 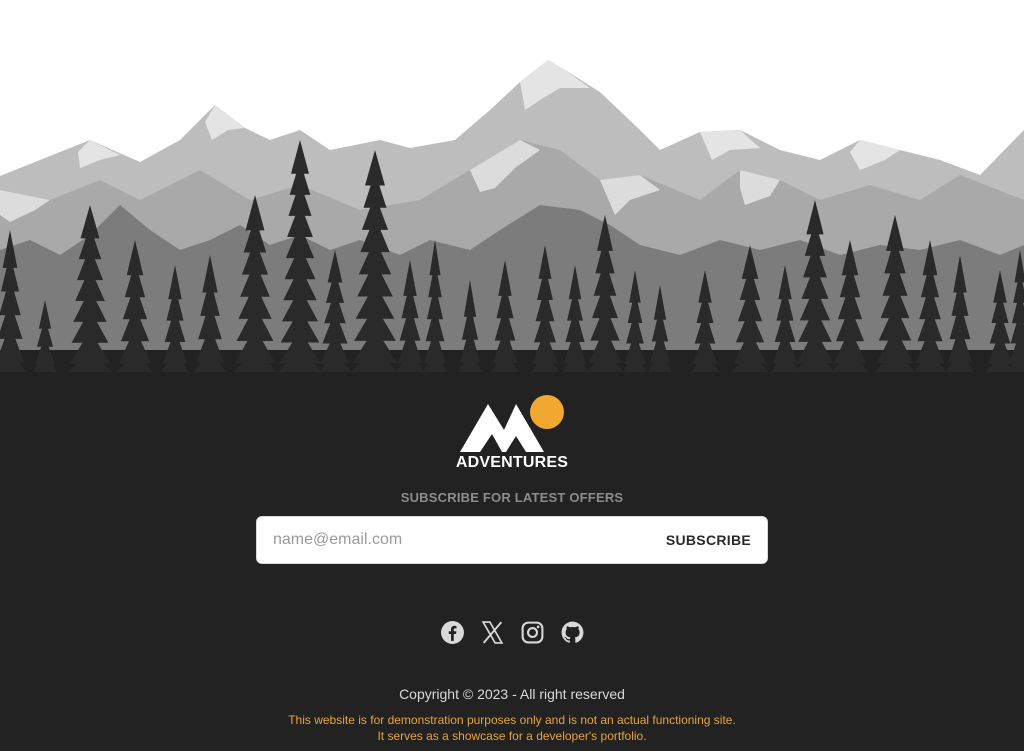 What do you see at coordinates (512, 497) in the screenshot?
I see `subscribe-heading: SUBSCRIBE FOR LATEST OFFERS` at bounding box center [512, 497].